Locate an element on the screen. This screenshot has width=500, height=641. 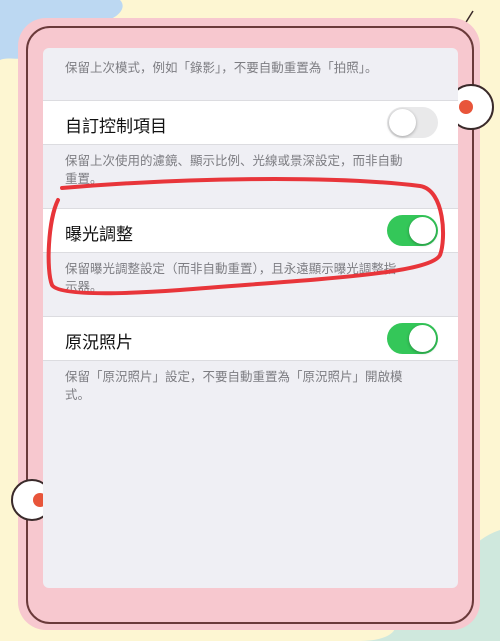
highlight-circle-annotation is located at coordinates (246, 236).